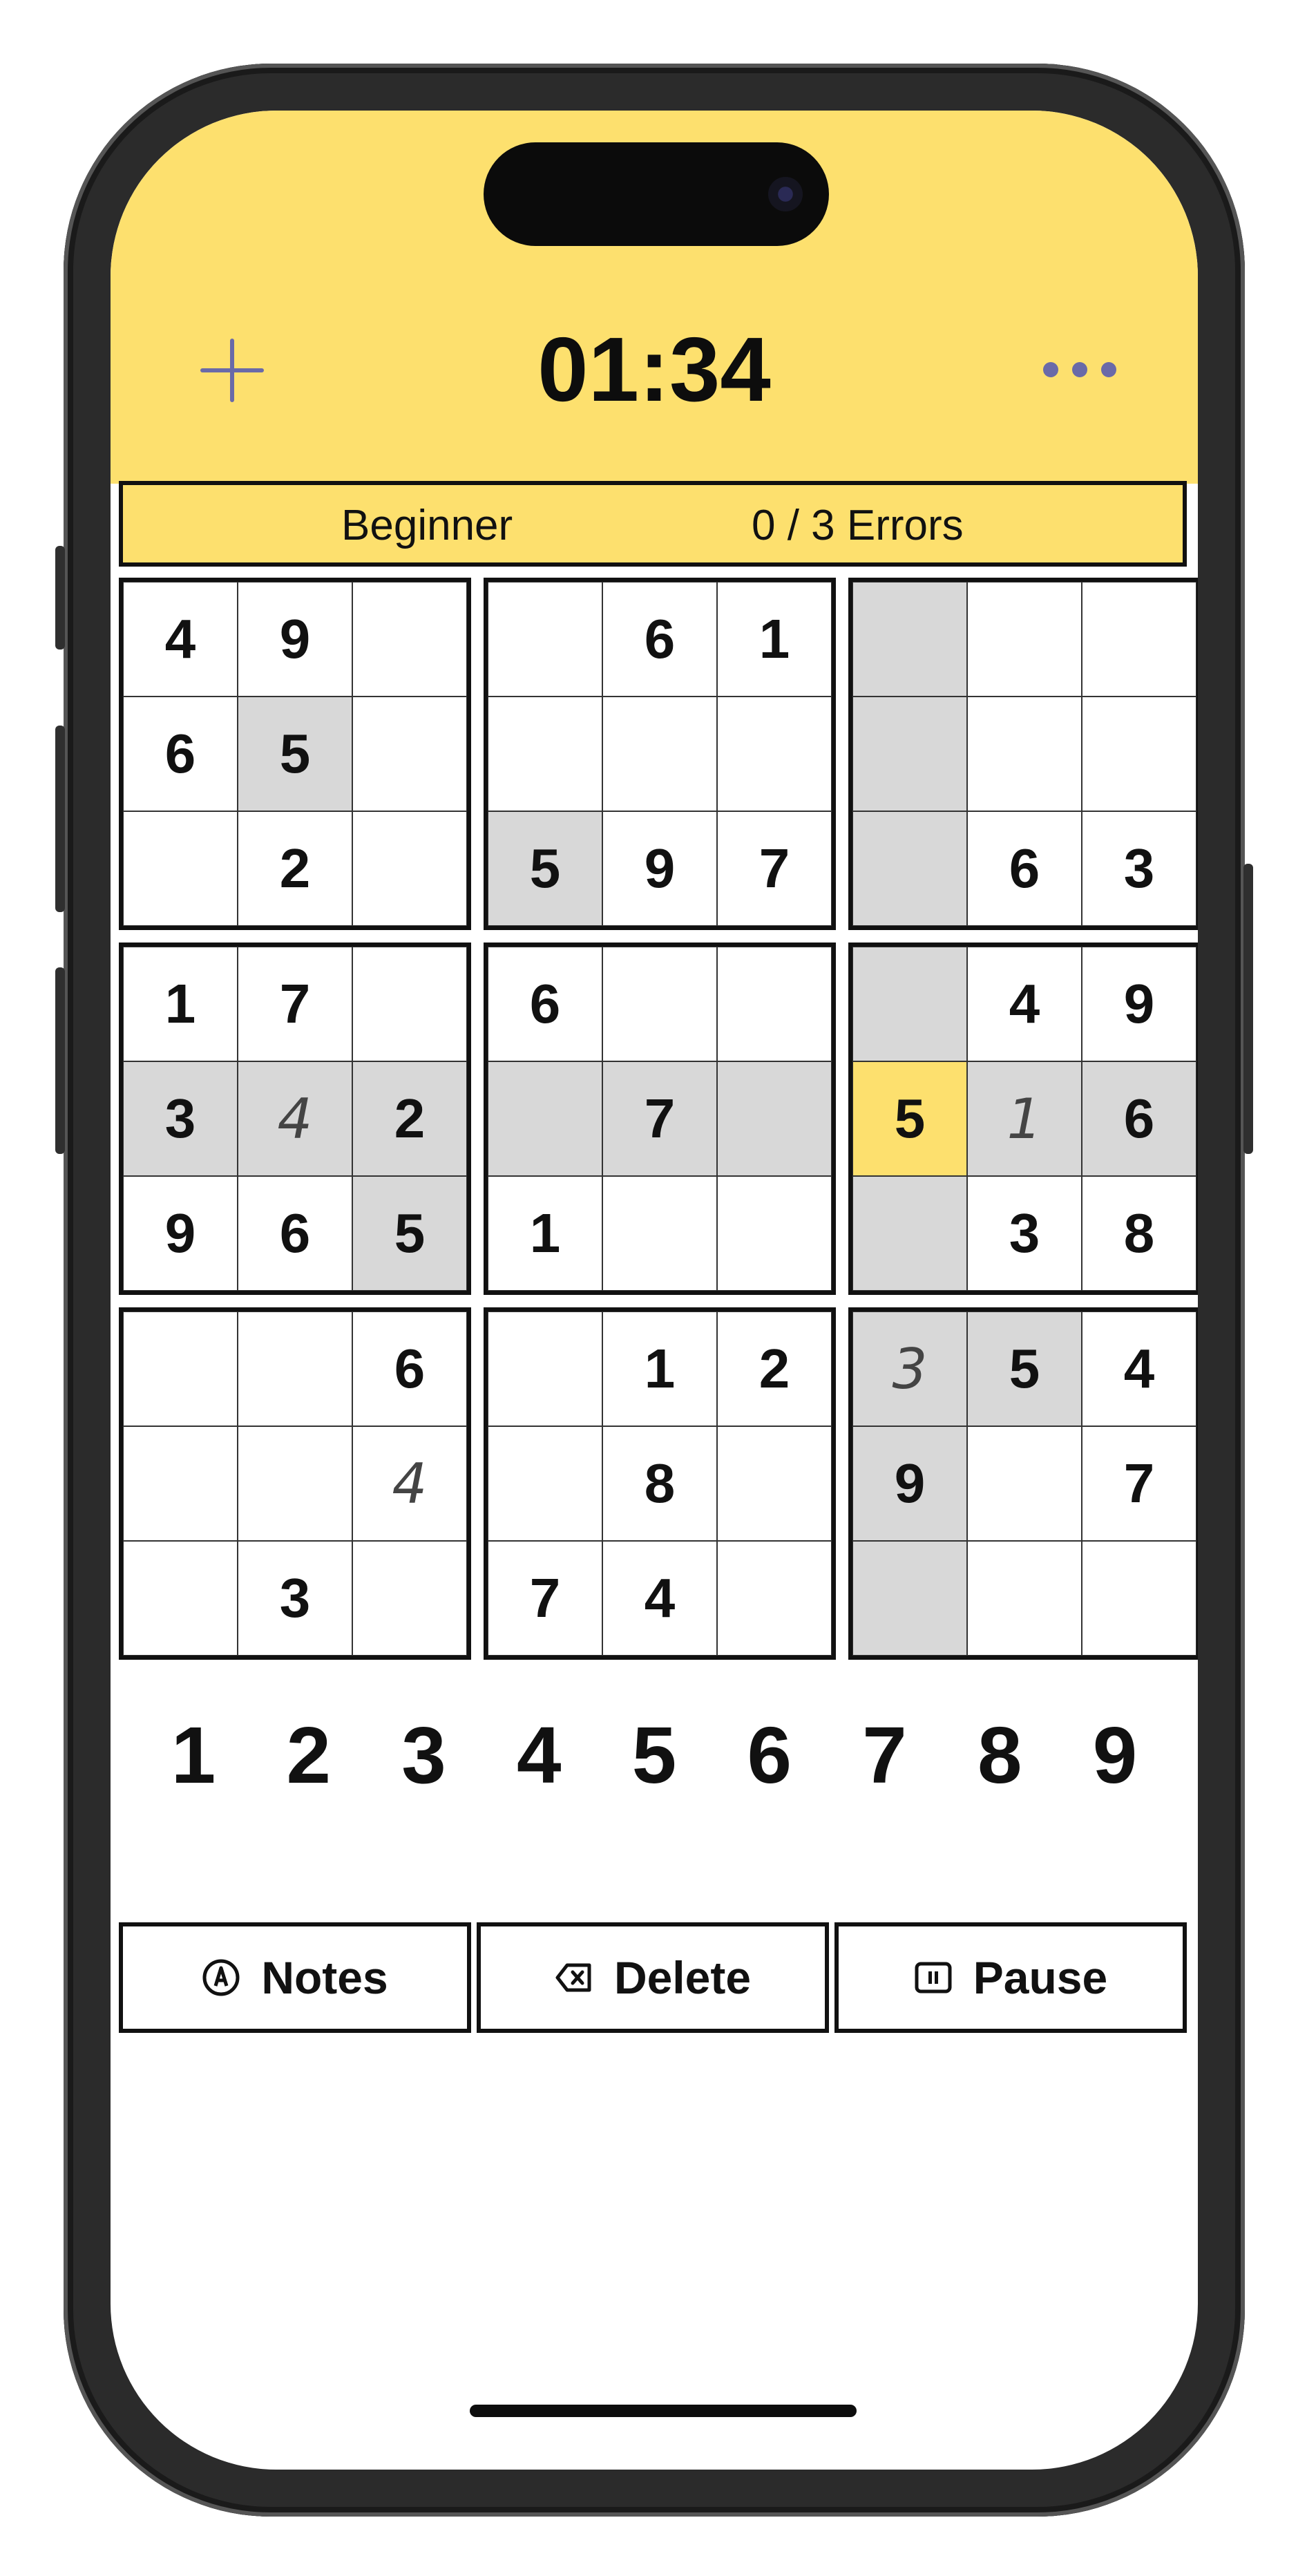 The image size is (1307, 2576). Describe the element at coordinates (654, 369) in the screenshot. I see `timer: 01:34` at that location.